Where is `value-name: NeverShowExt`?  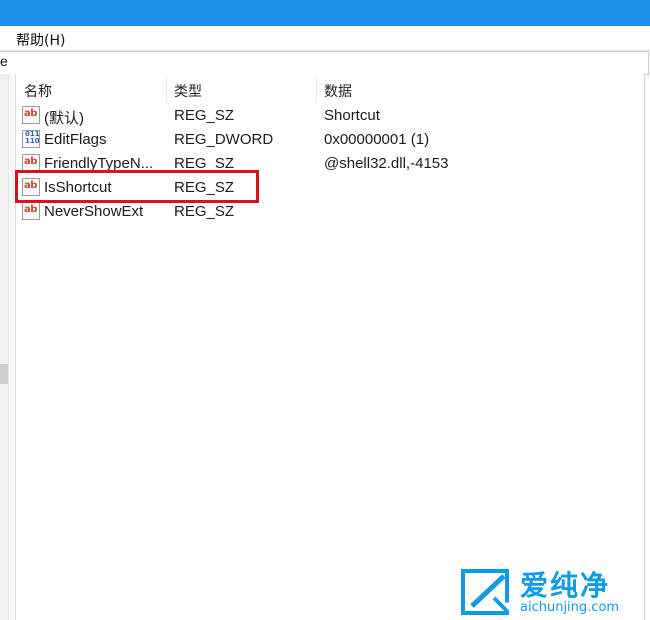
value-name: NeverShowExt is located at coordinates (94, 211).